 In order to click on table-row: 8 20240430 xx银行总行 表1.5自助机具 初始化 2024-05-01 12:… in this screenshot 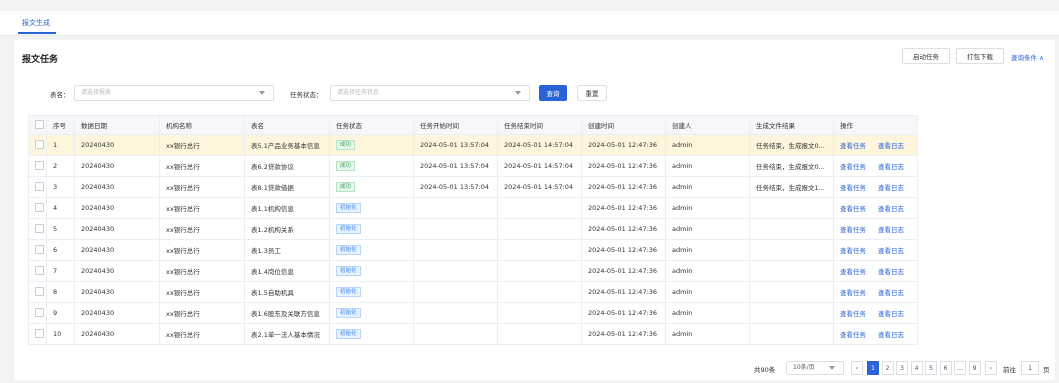, I will do `click(473, 292)`.